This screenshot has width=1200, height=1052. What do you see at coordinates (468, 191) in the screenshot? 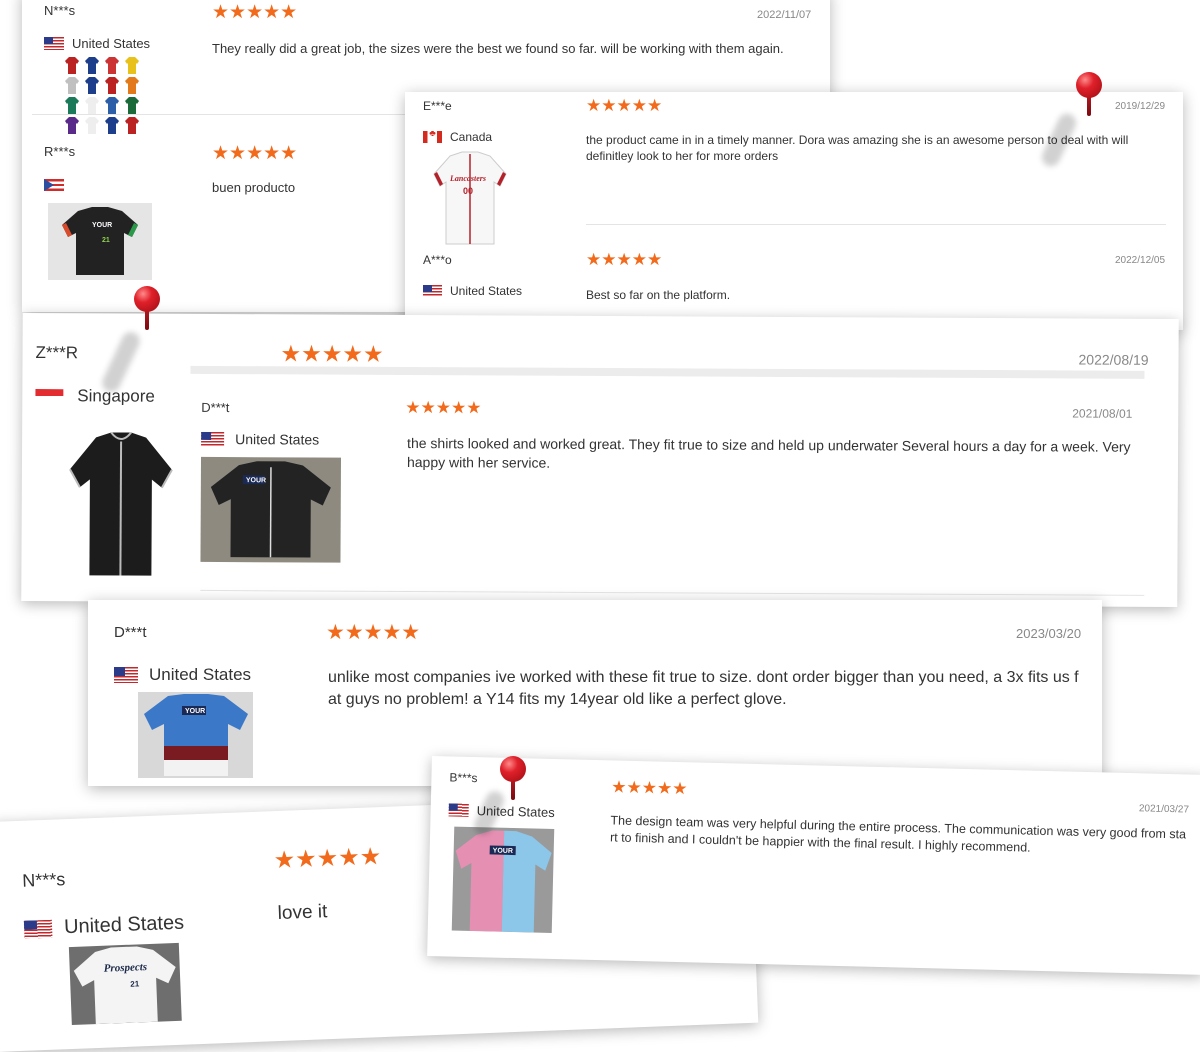
I see `jersey-number-text: 00` at bounding box center [468, 191].